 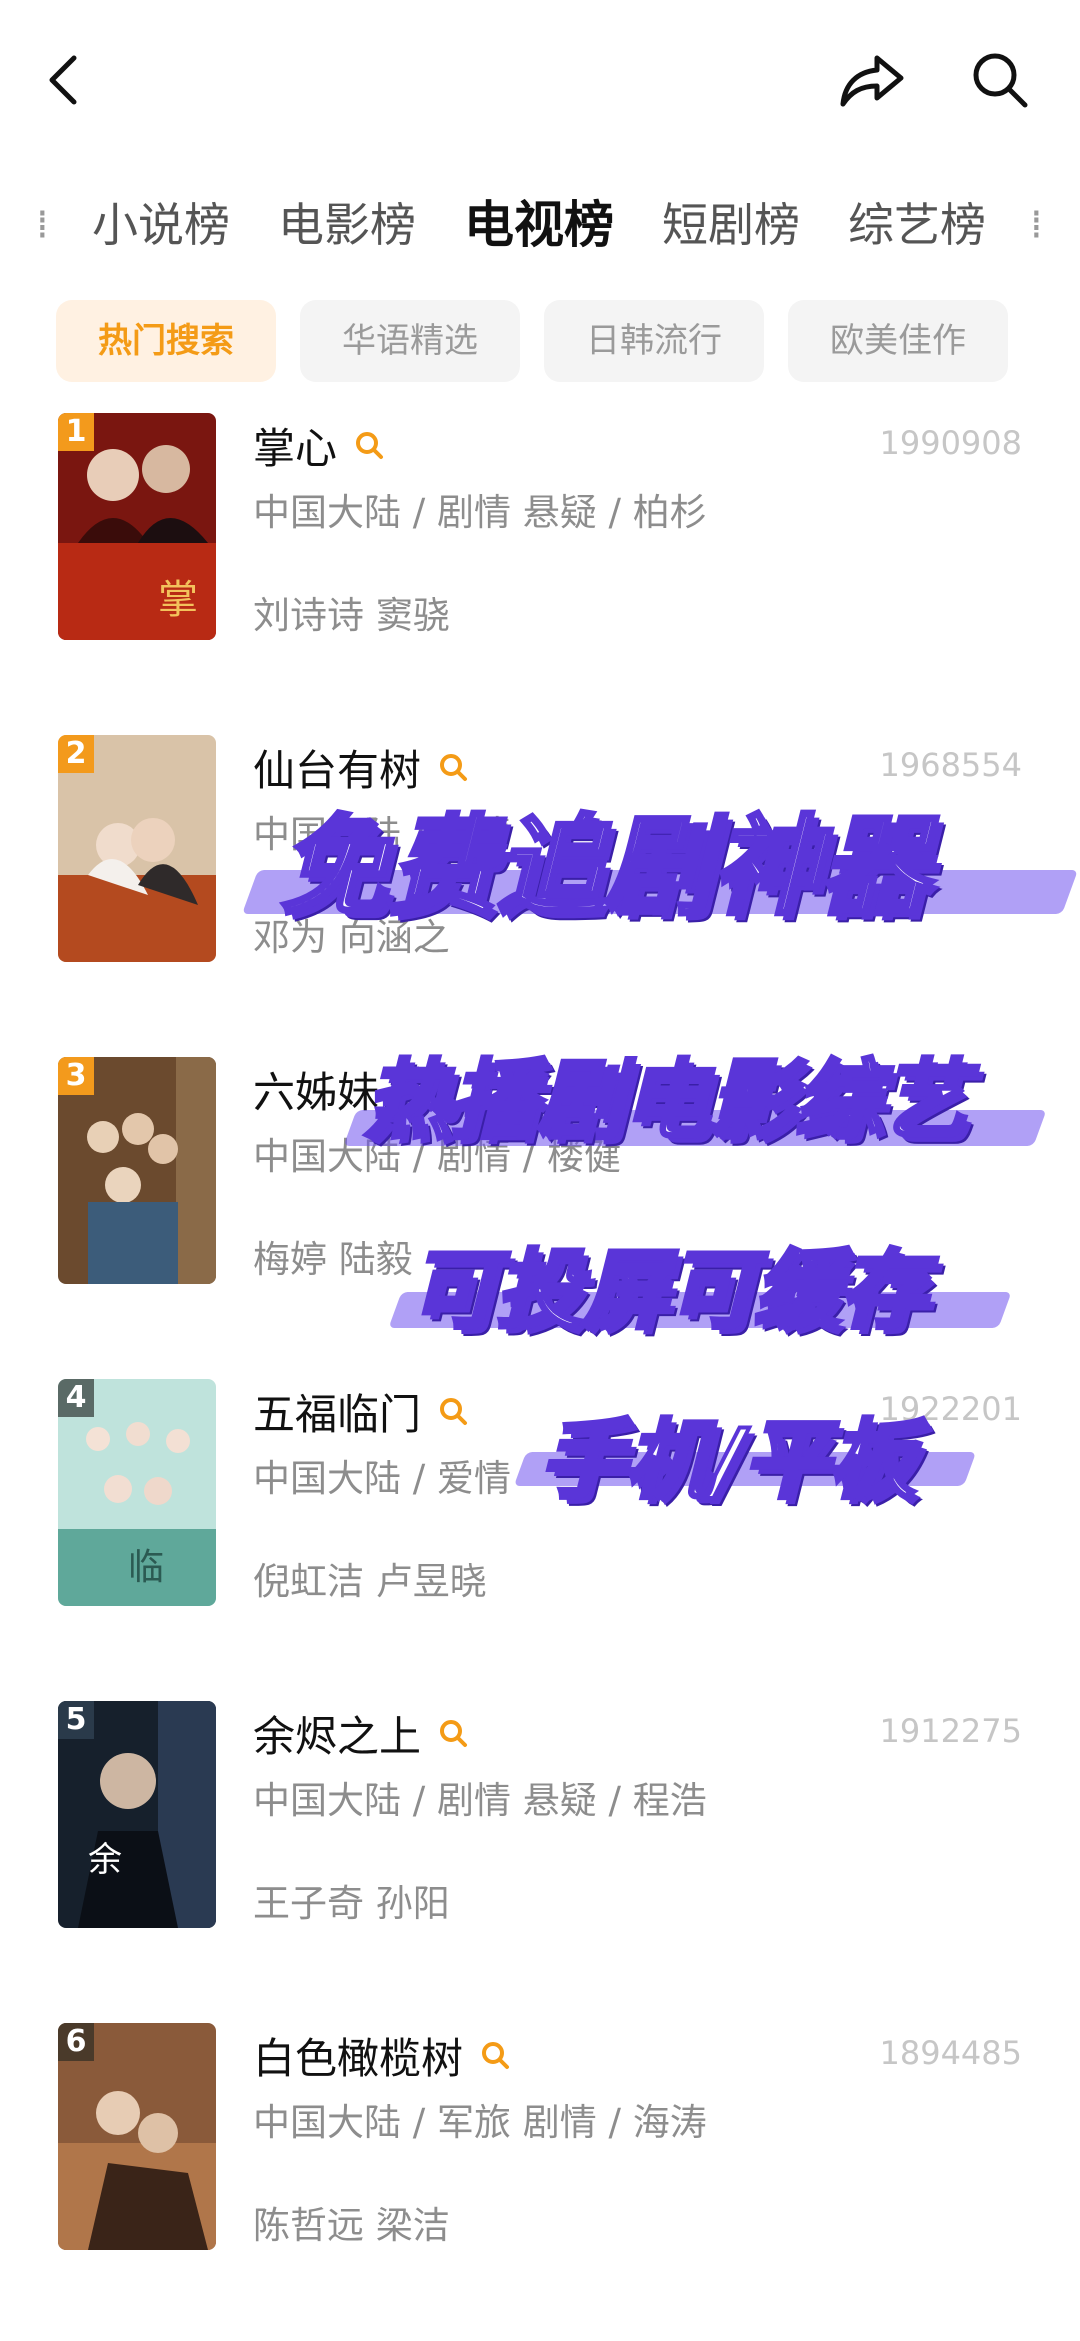 I want to click on hot-score: 1990908, so click(x=950, y=443).